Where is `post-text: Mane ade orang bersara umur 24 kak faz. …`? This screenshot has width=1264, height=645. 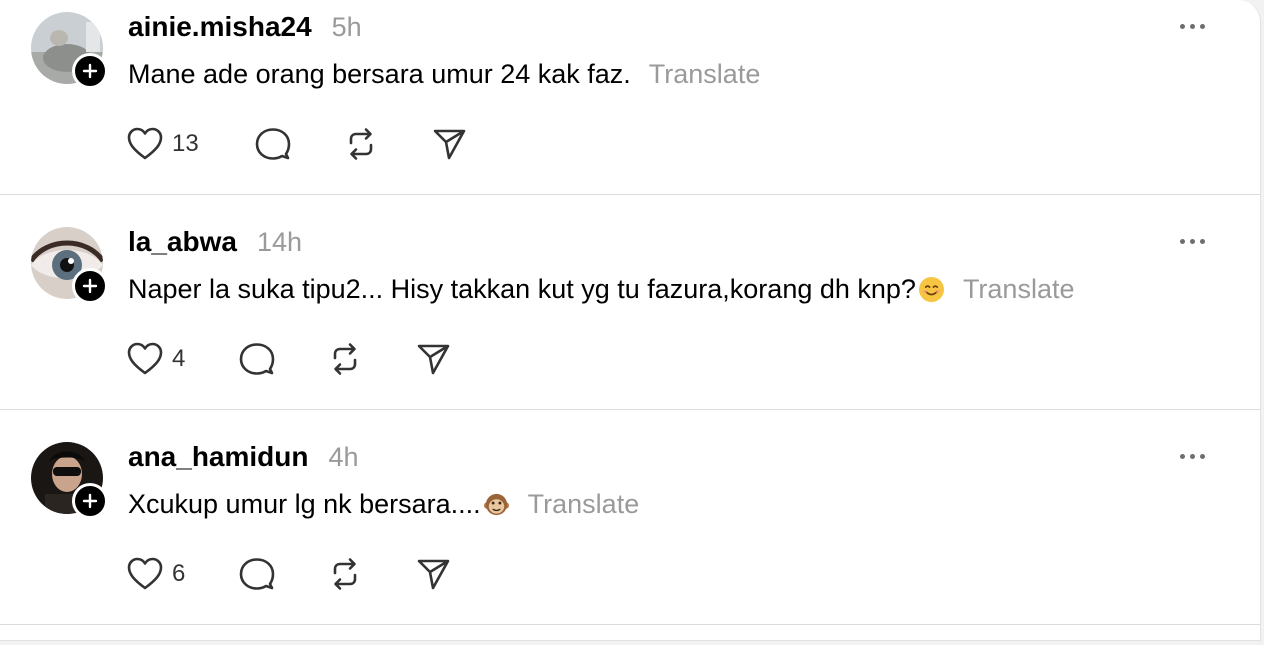
post-text: Mane ade orang bersara umur 24 kak faz. … is located at coordinates (444, 74).